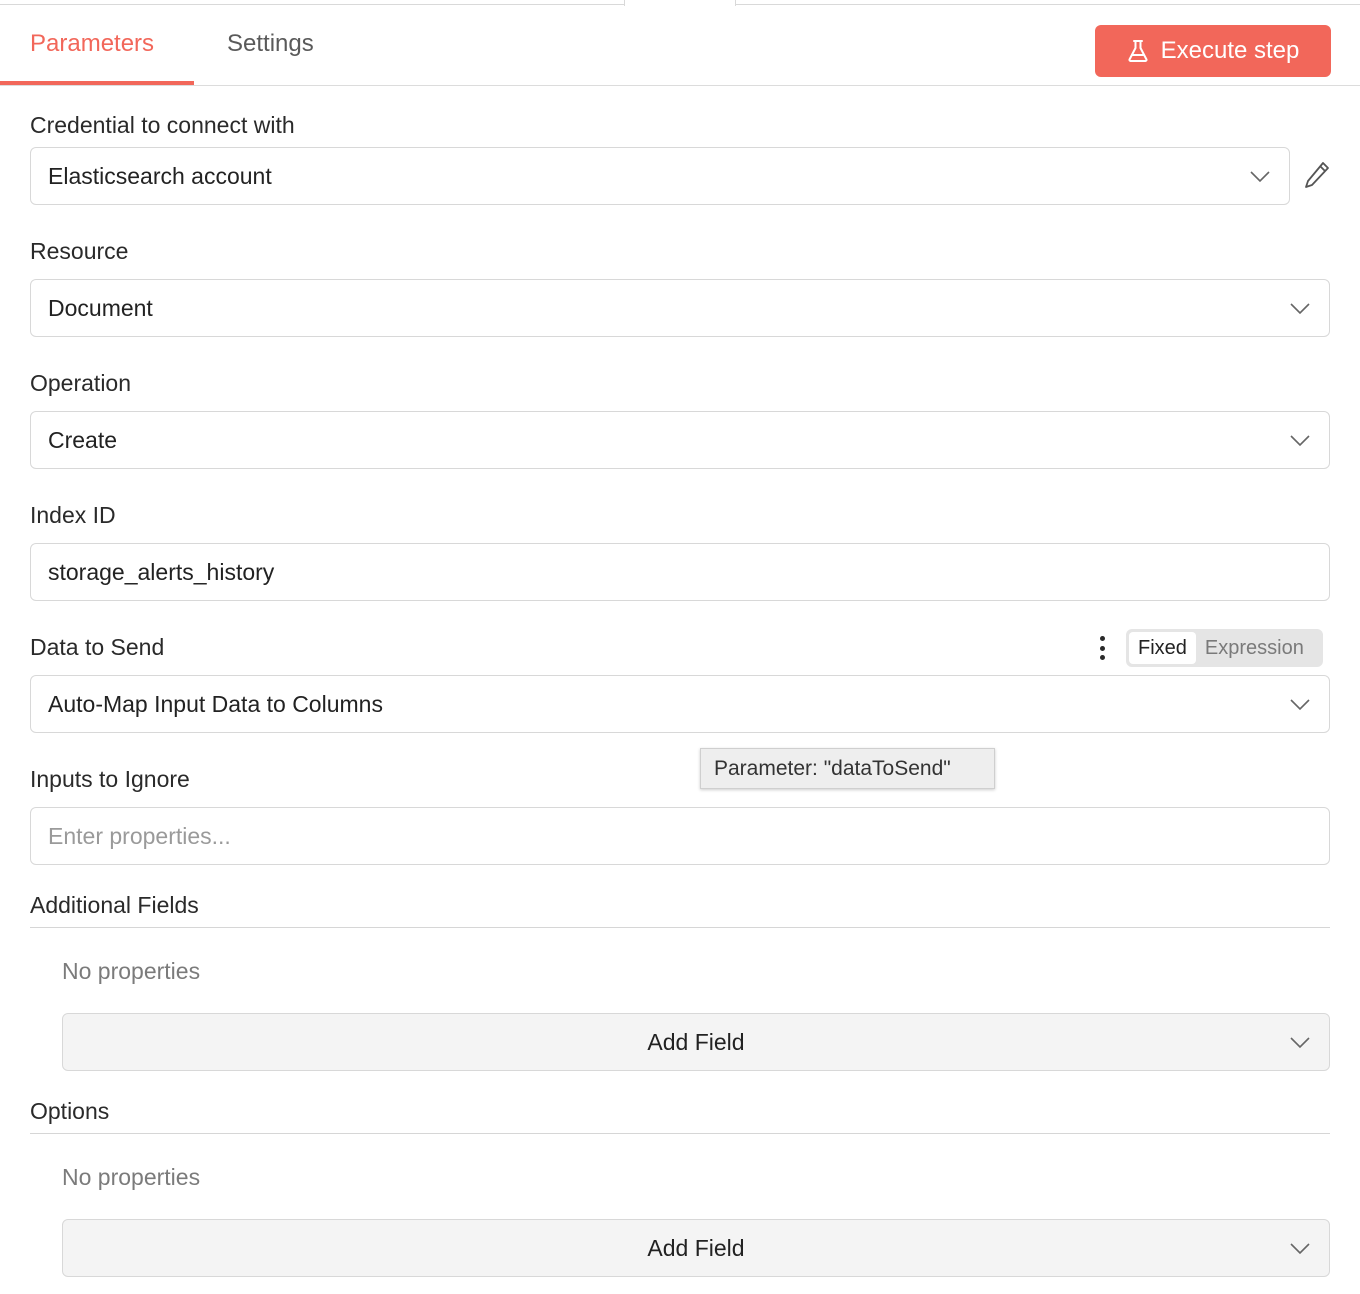 This screenshot has height=1294, width=1360. I want to click on data-to-send-label: Data to Send, so click(97, 647).